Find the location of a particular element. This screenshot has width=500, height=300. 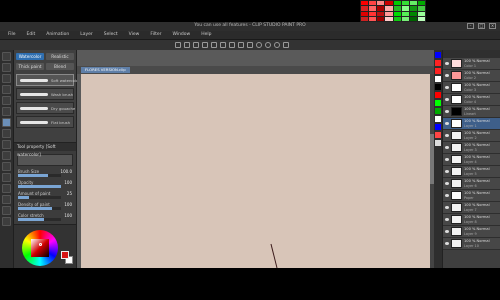

menu-file: File is located at coordinates (12, 34).